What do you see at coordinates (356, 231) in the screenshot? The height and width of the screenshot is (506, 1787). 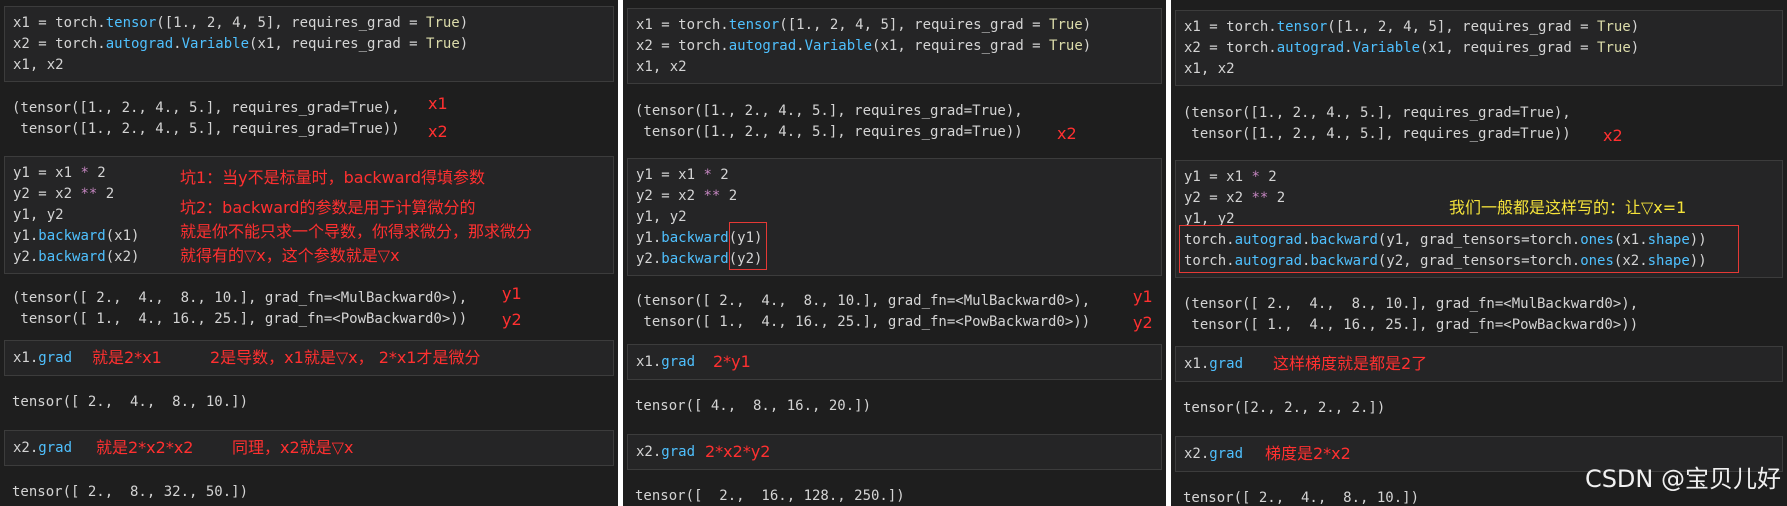 I see `annotation-pitfall-2-detail: 就是你不能只求一个导数，你得求微分，那求微分` at bounding box center [356, 231].